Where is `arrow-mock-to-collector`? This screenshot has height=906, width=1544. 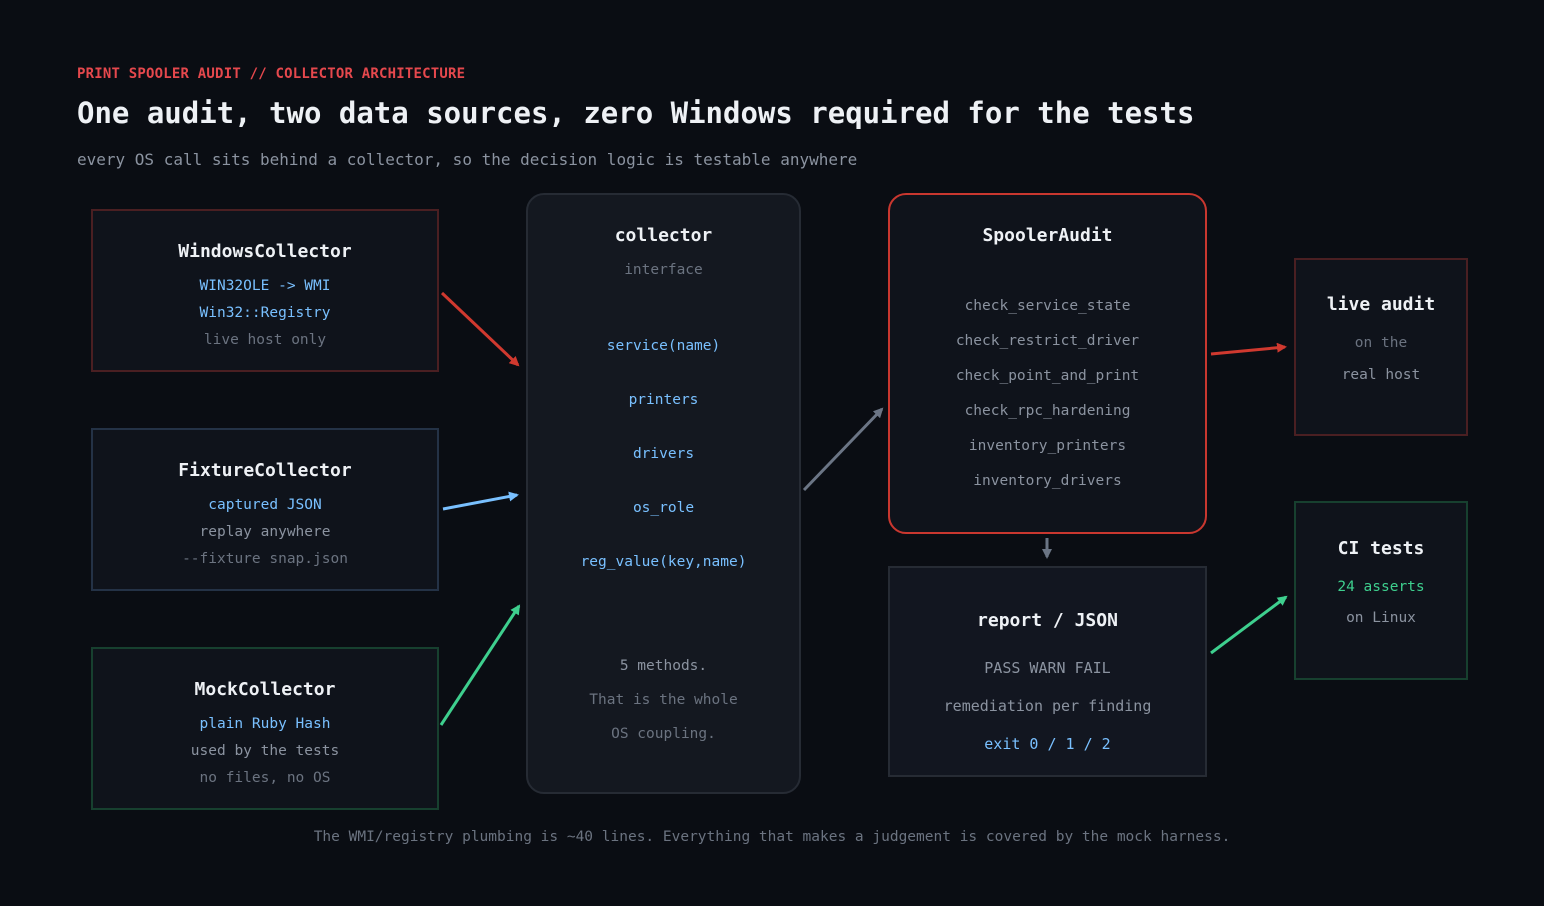
arrow-mock-to-collector is located at coordinates (480, 665).